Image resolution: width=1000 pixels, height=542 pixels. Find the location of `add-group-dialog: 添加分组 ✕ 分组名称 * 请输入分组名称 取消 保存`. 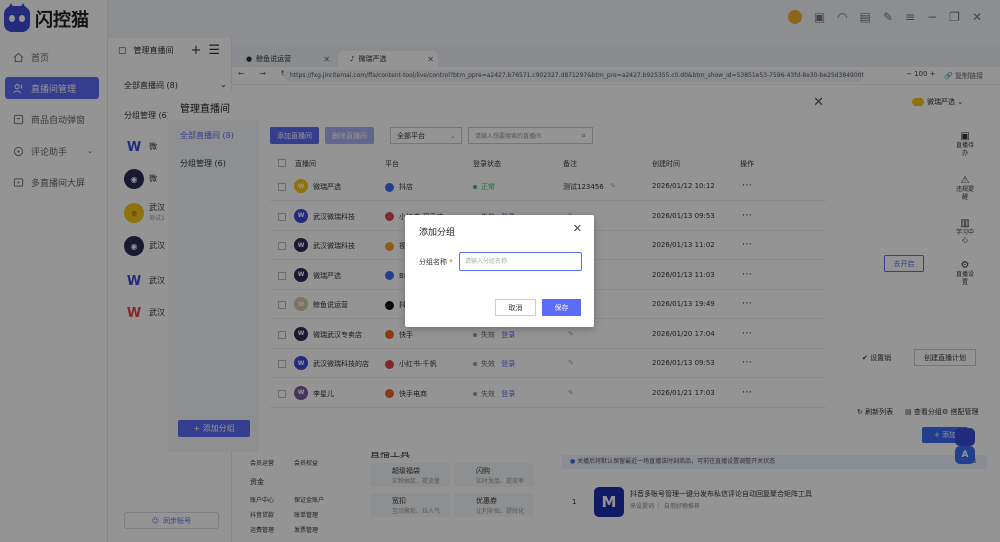

add-group-dialog: 添加分组 ✕ 分组名称 * 请输入分组名称 取消 保存 is located at coordinates (499, 271).